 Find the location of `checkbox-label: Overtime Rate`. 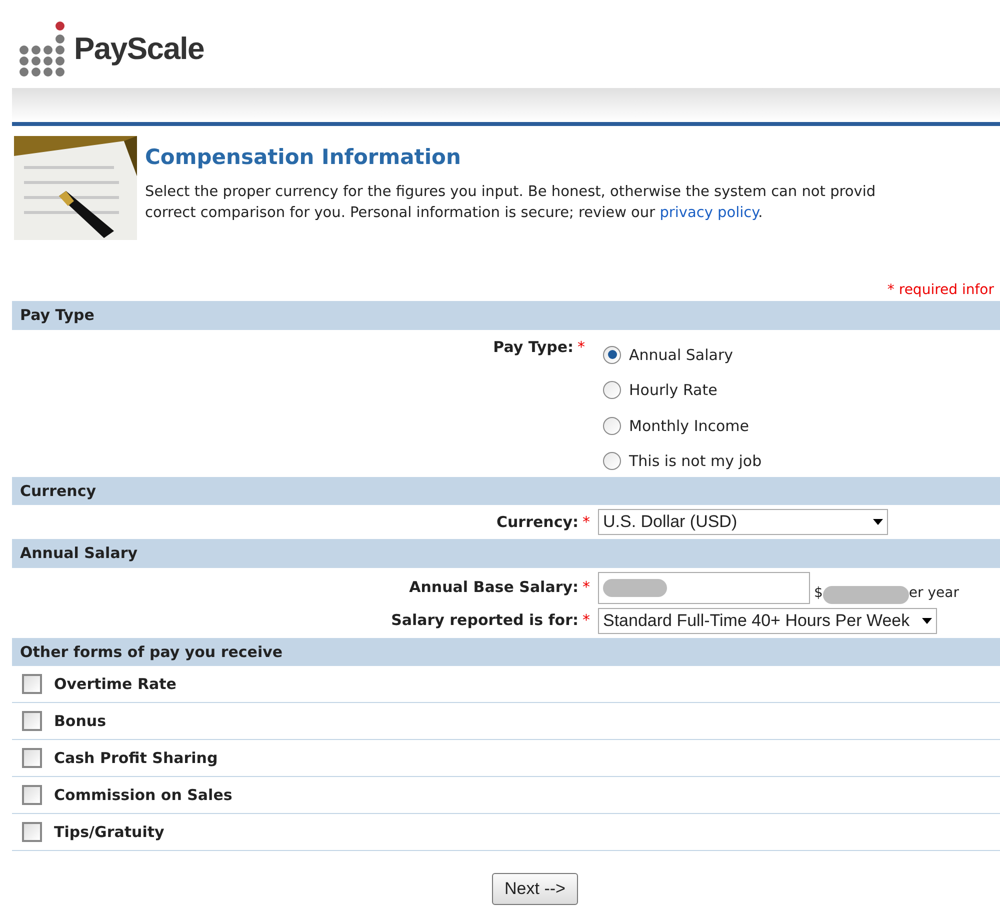

checkbox-label: Overtime Rate is located at coordinates (115, 684).